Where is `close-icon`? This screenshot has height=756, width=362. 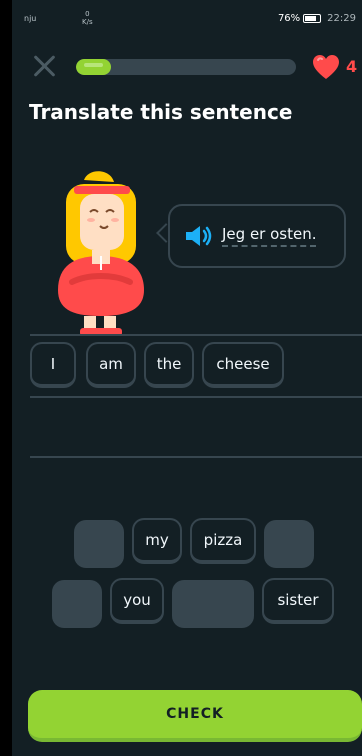
close-icon is located at coordinates (44, 66).